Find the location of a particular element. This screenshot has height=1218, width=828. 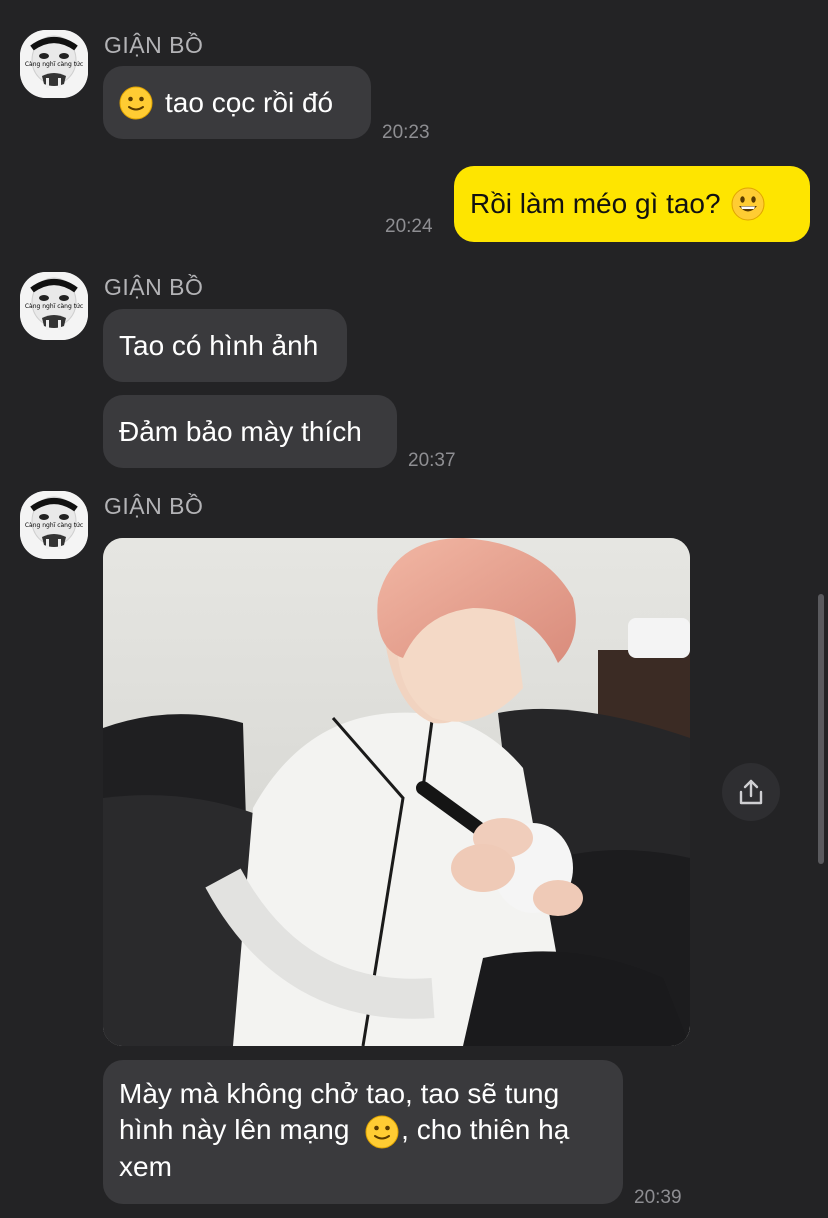

message-text-line: xem is located at coordinates (145, 1166).